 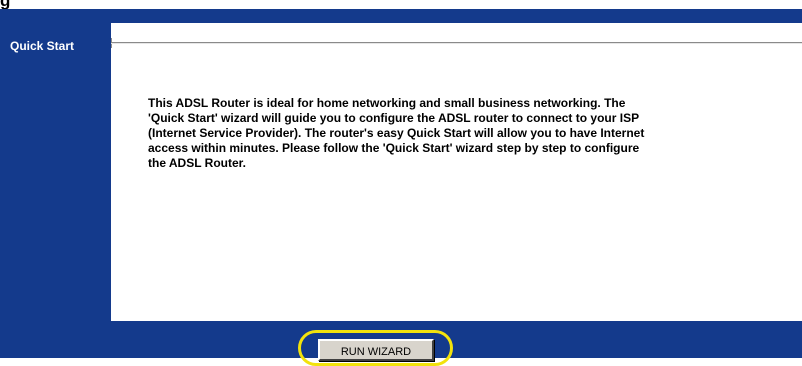 What do you see at coordinates (456, 43) in the screenshot?
I see `section-divider` at bounding box center [456, 43].